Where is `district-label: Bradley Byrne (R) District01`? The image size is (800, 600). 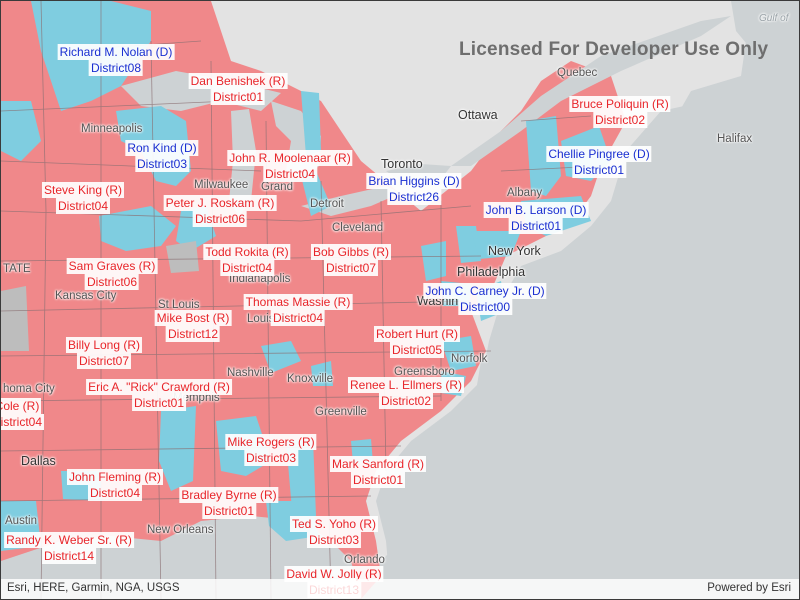
district-label: Bradley Byrne (R) District01 is located at coordinates (229, 503).